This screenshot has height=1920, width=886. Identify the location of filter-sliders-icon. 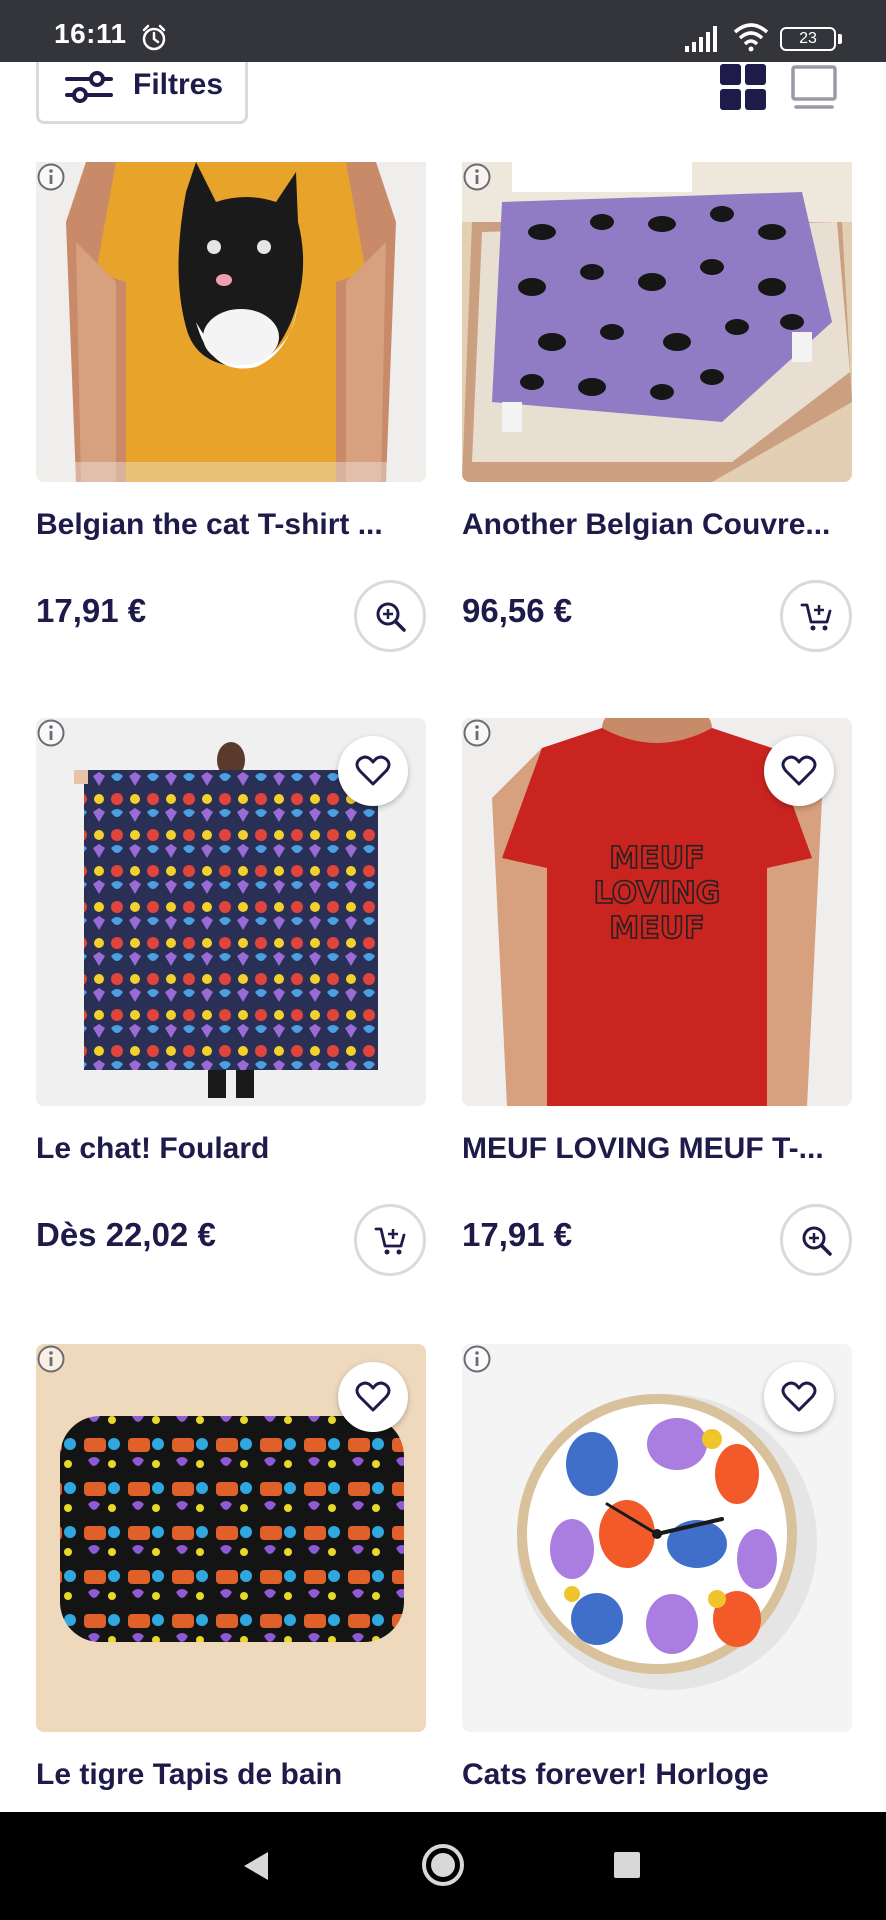
(89, 87).